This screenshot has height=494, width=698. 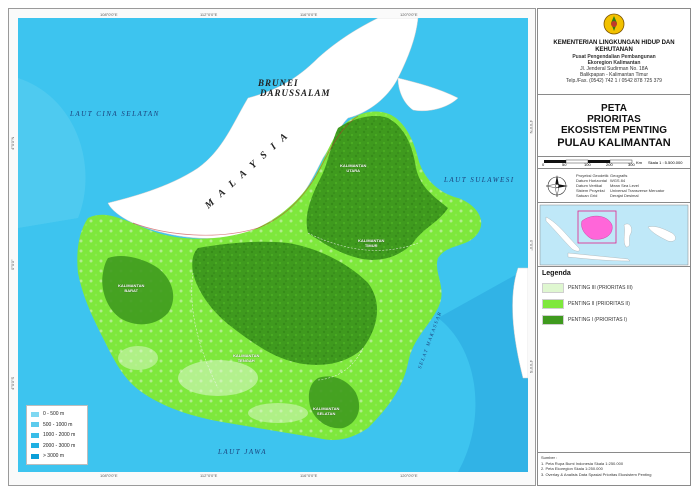 What do you see at coordinates (531, 245) in the screenshot?
I see `grid-tick-right-2: 0°0'0"` at bounding box center [531, 245].